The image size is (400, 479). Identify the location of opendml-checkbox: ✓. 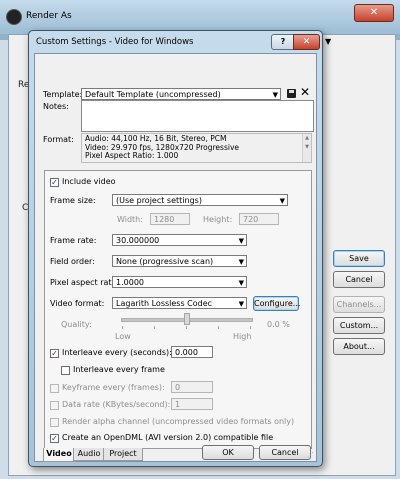
(54, 438).